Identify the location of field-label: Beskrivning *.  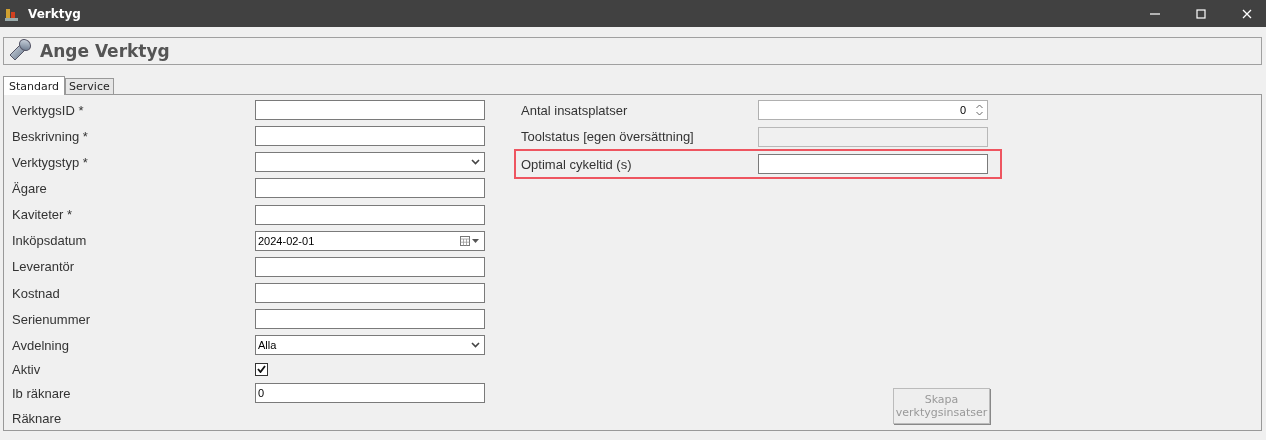
(50, 136).